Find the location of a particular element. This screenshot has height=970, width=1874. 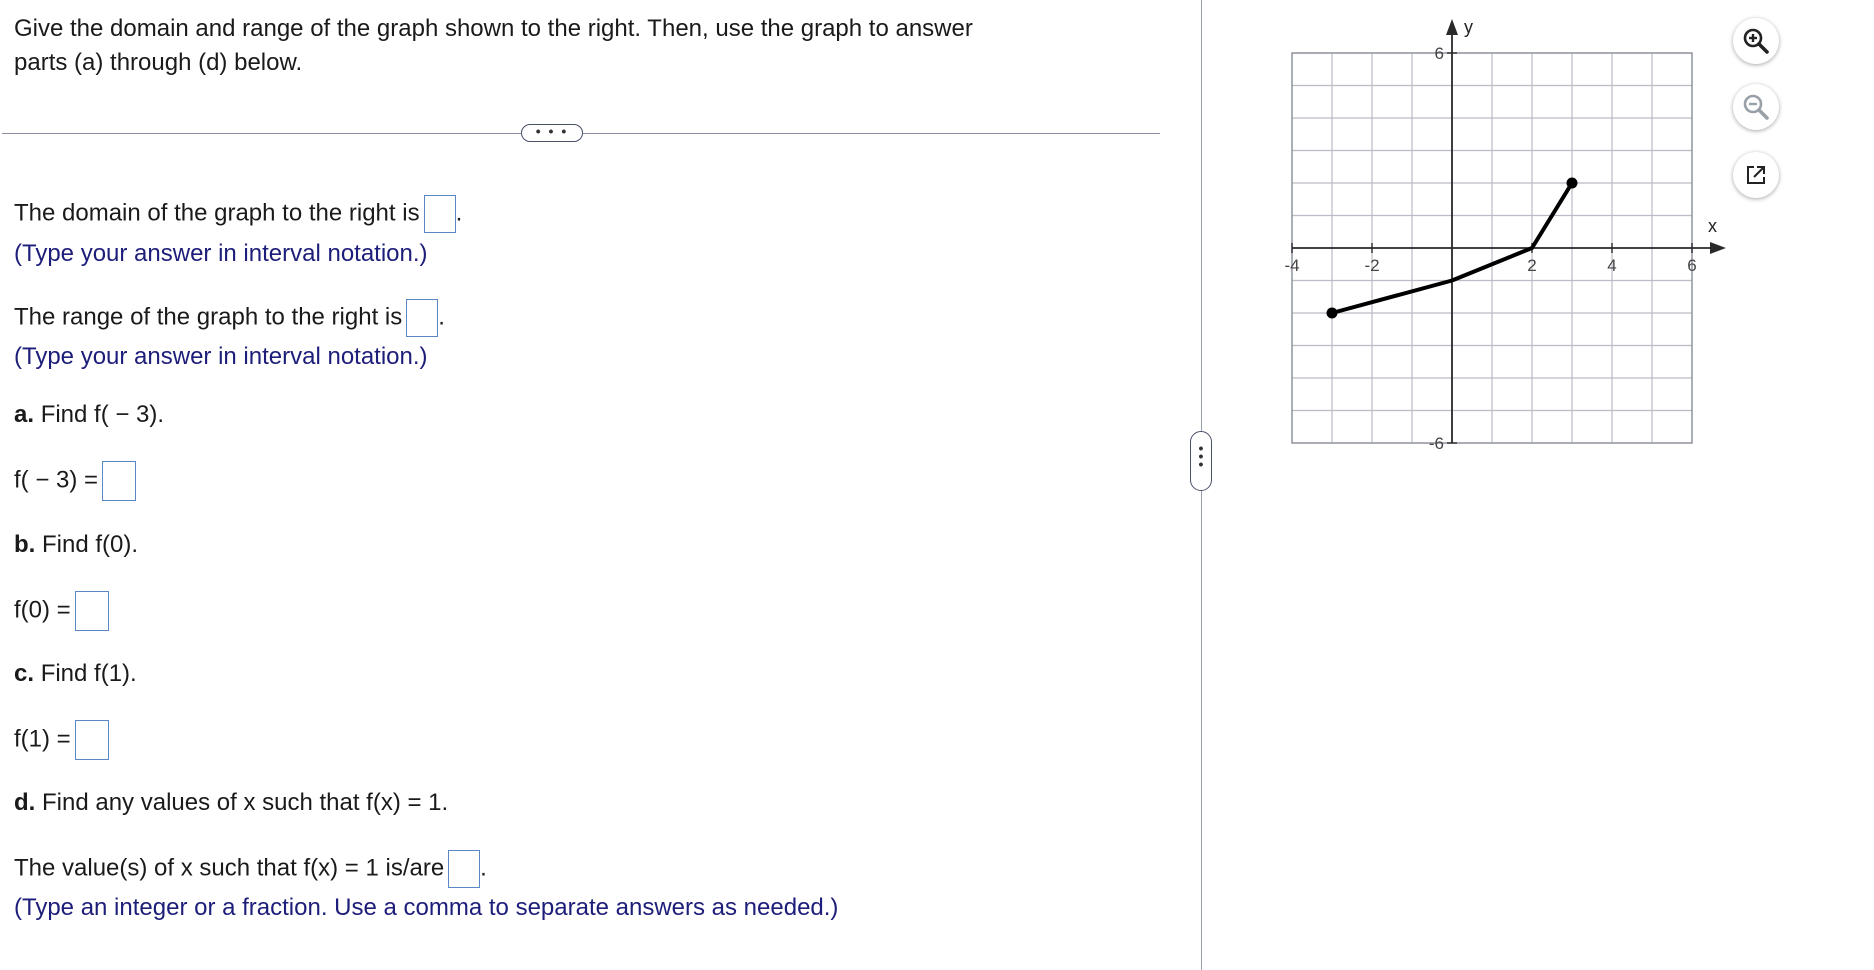

zoom-out-button is located at coordinates (1756, 107).